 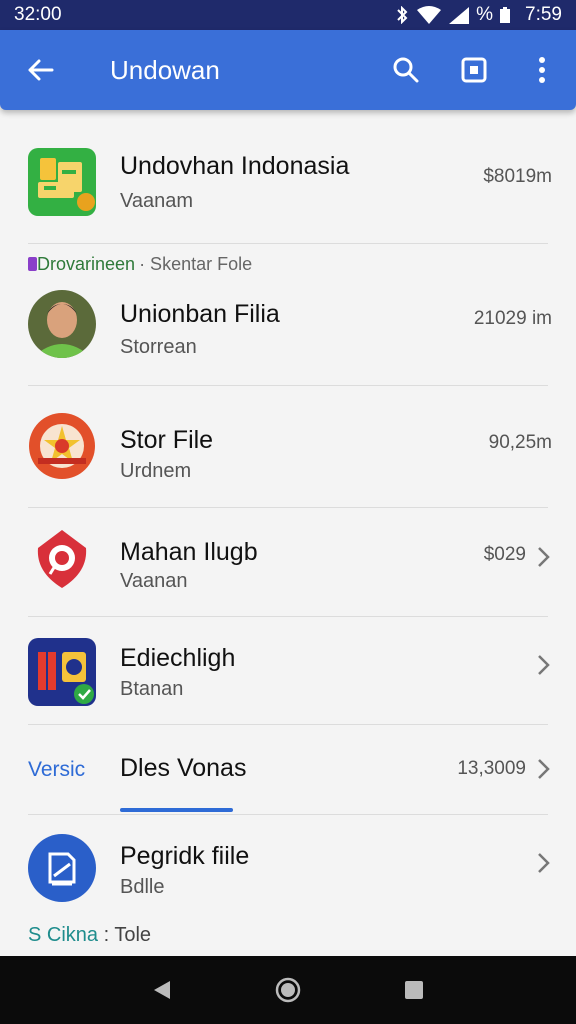 What do you see at coordinates (288, 15) in the screenshot?
I see `status-bar: 32:00 % 7:59` at bounding box center [288, 15].